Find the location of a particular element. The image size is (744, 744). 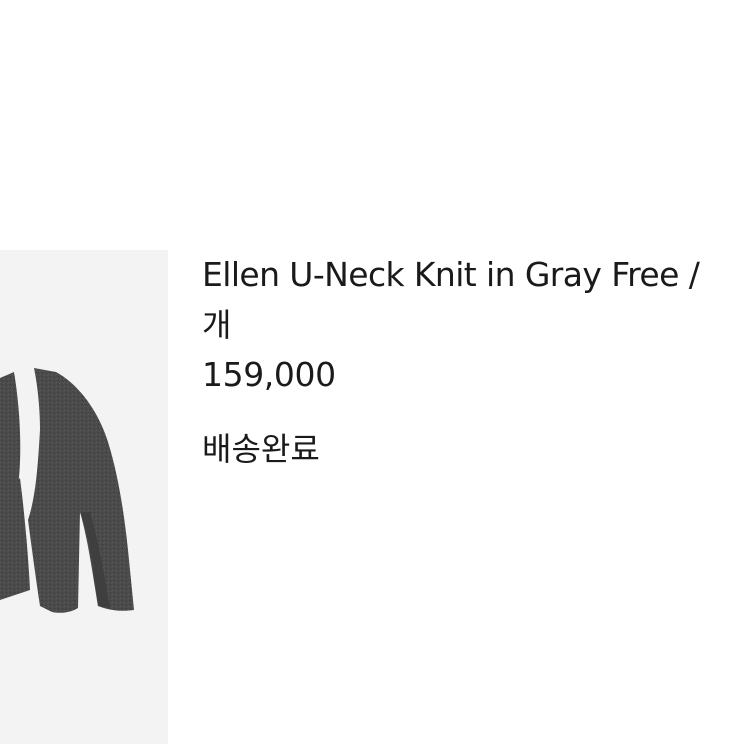

delivery-status: 배송완료 is located at coordinates (261, 449).